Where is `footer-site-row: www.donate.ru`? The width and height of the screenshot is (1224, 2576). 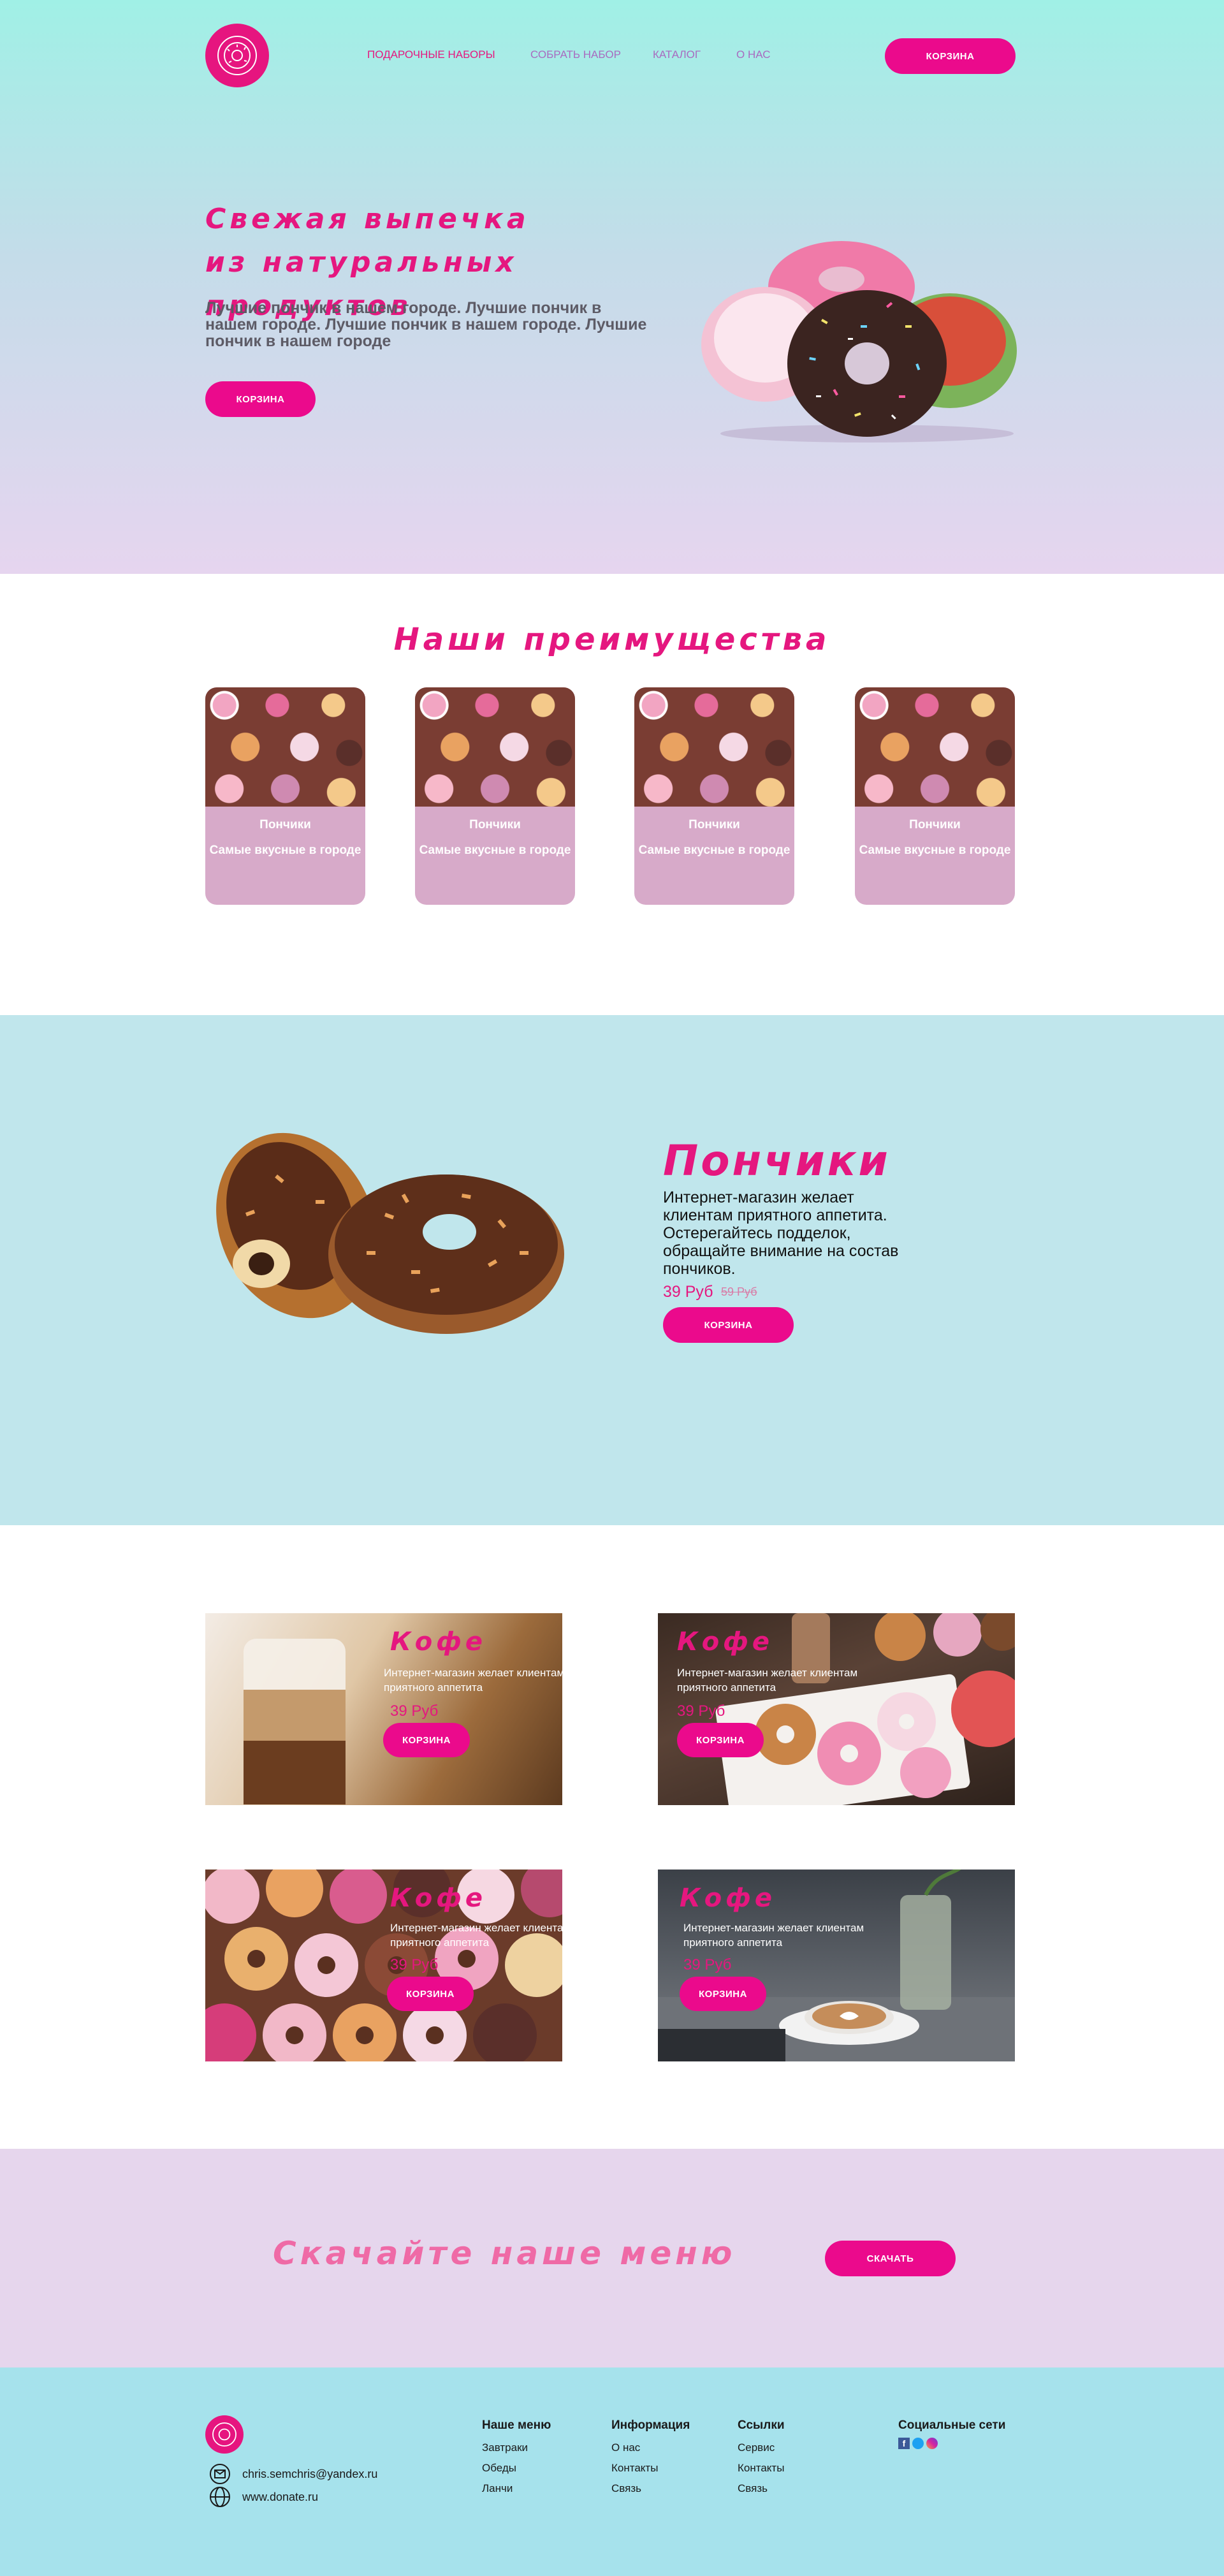
footer-site-row: www.donate.ru is located at coordinates (263, 2497).